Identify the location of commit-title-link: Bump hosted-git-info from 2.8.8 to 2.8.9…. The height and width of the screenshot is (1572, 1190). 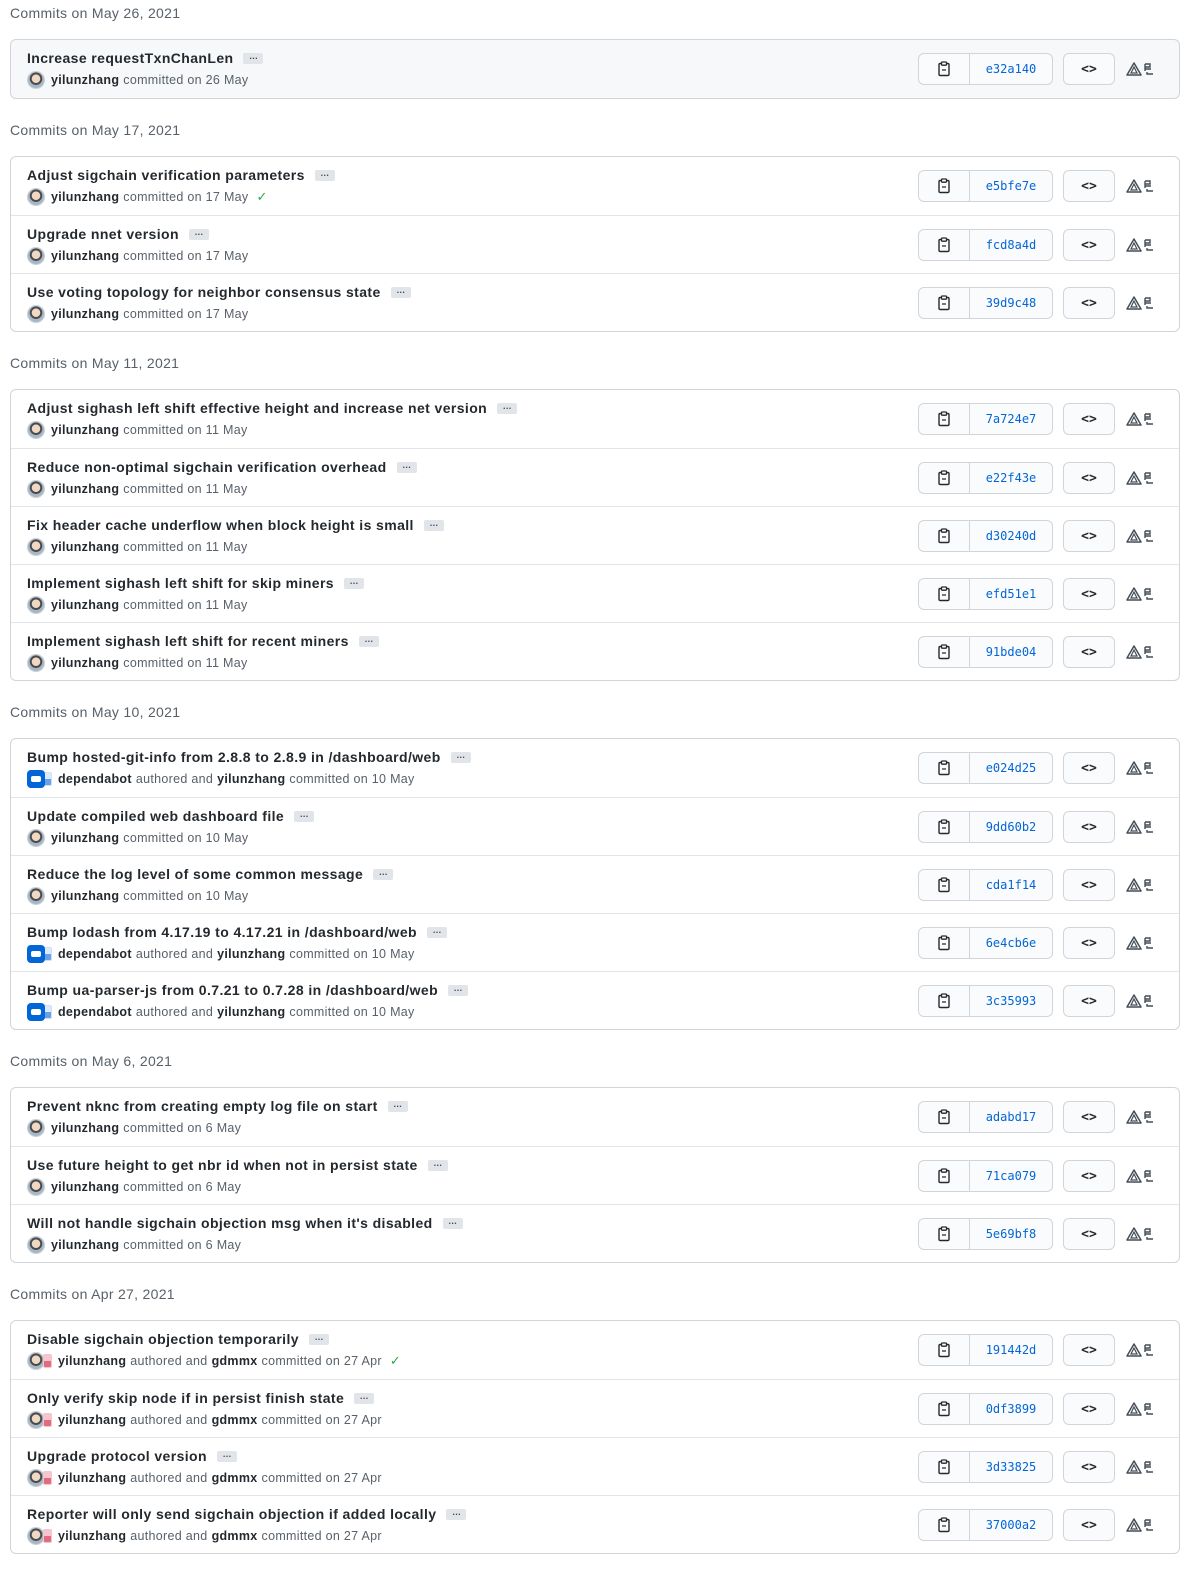
(234, 757).